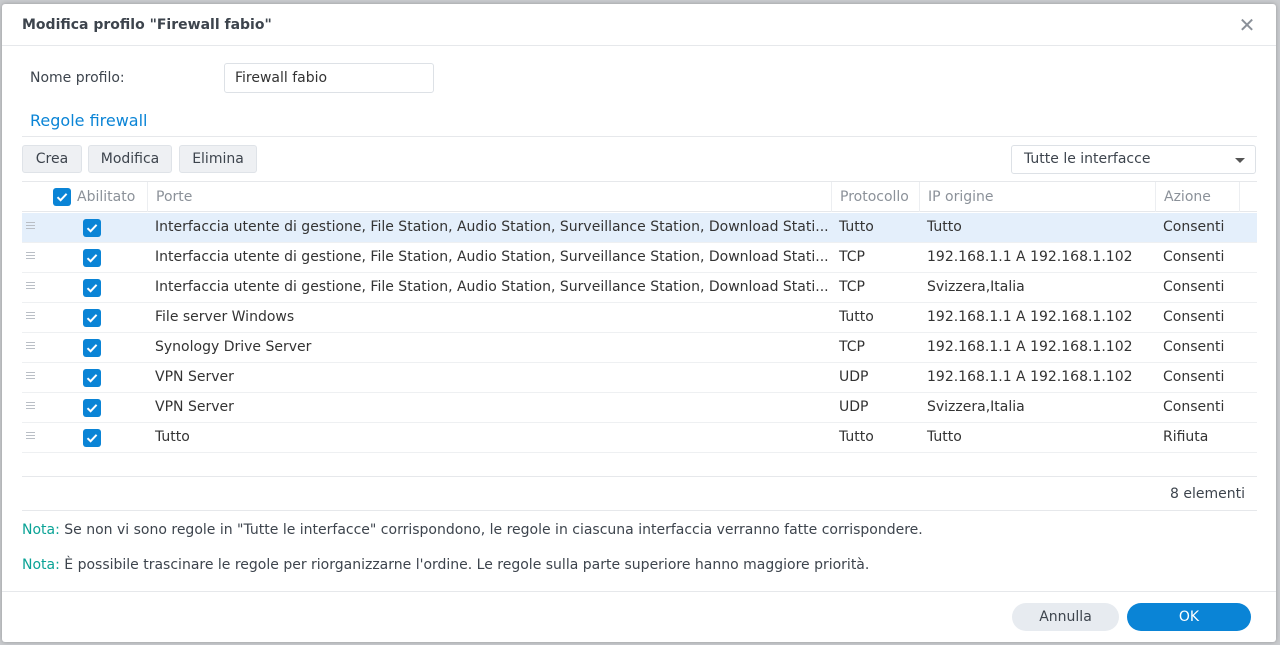 This screenshot has width=1280, height=645. What do you see at coordinates (639, 438) in the screenshot?
I see `table-row: Tutto Tutto Tutto Rifiuta` at bounding box center [639, 438].